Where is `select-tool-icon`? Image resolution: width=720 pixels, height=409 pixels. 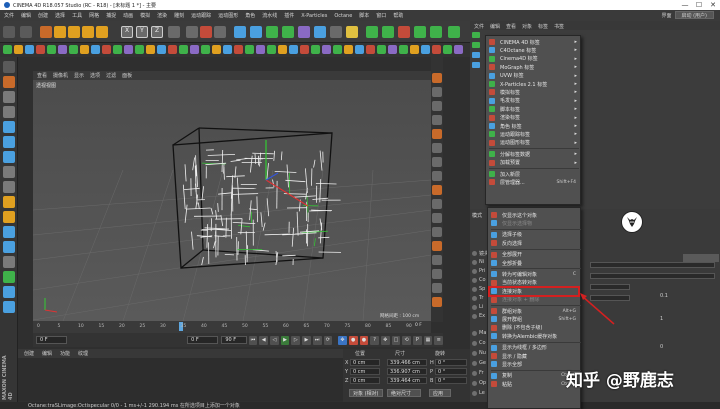 select-tool-icon is located at coordinates (46, 32).